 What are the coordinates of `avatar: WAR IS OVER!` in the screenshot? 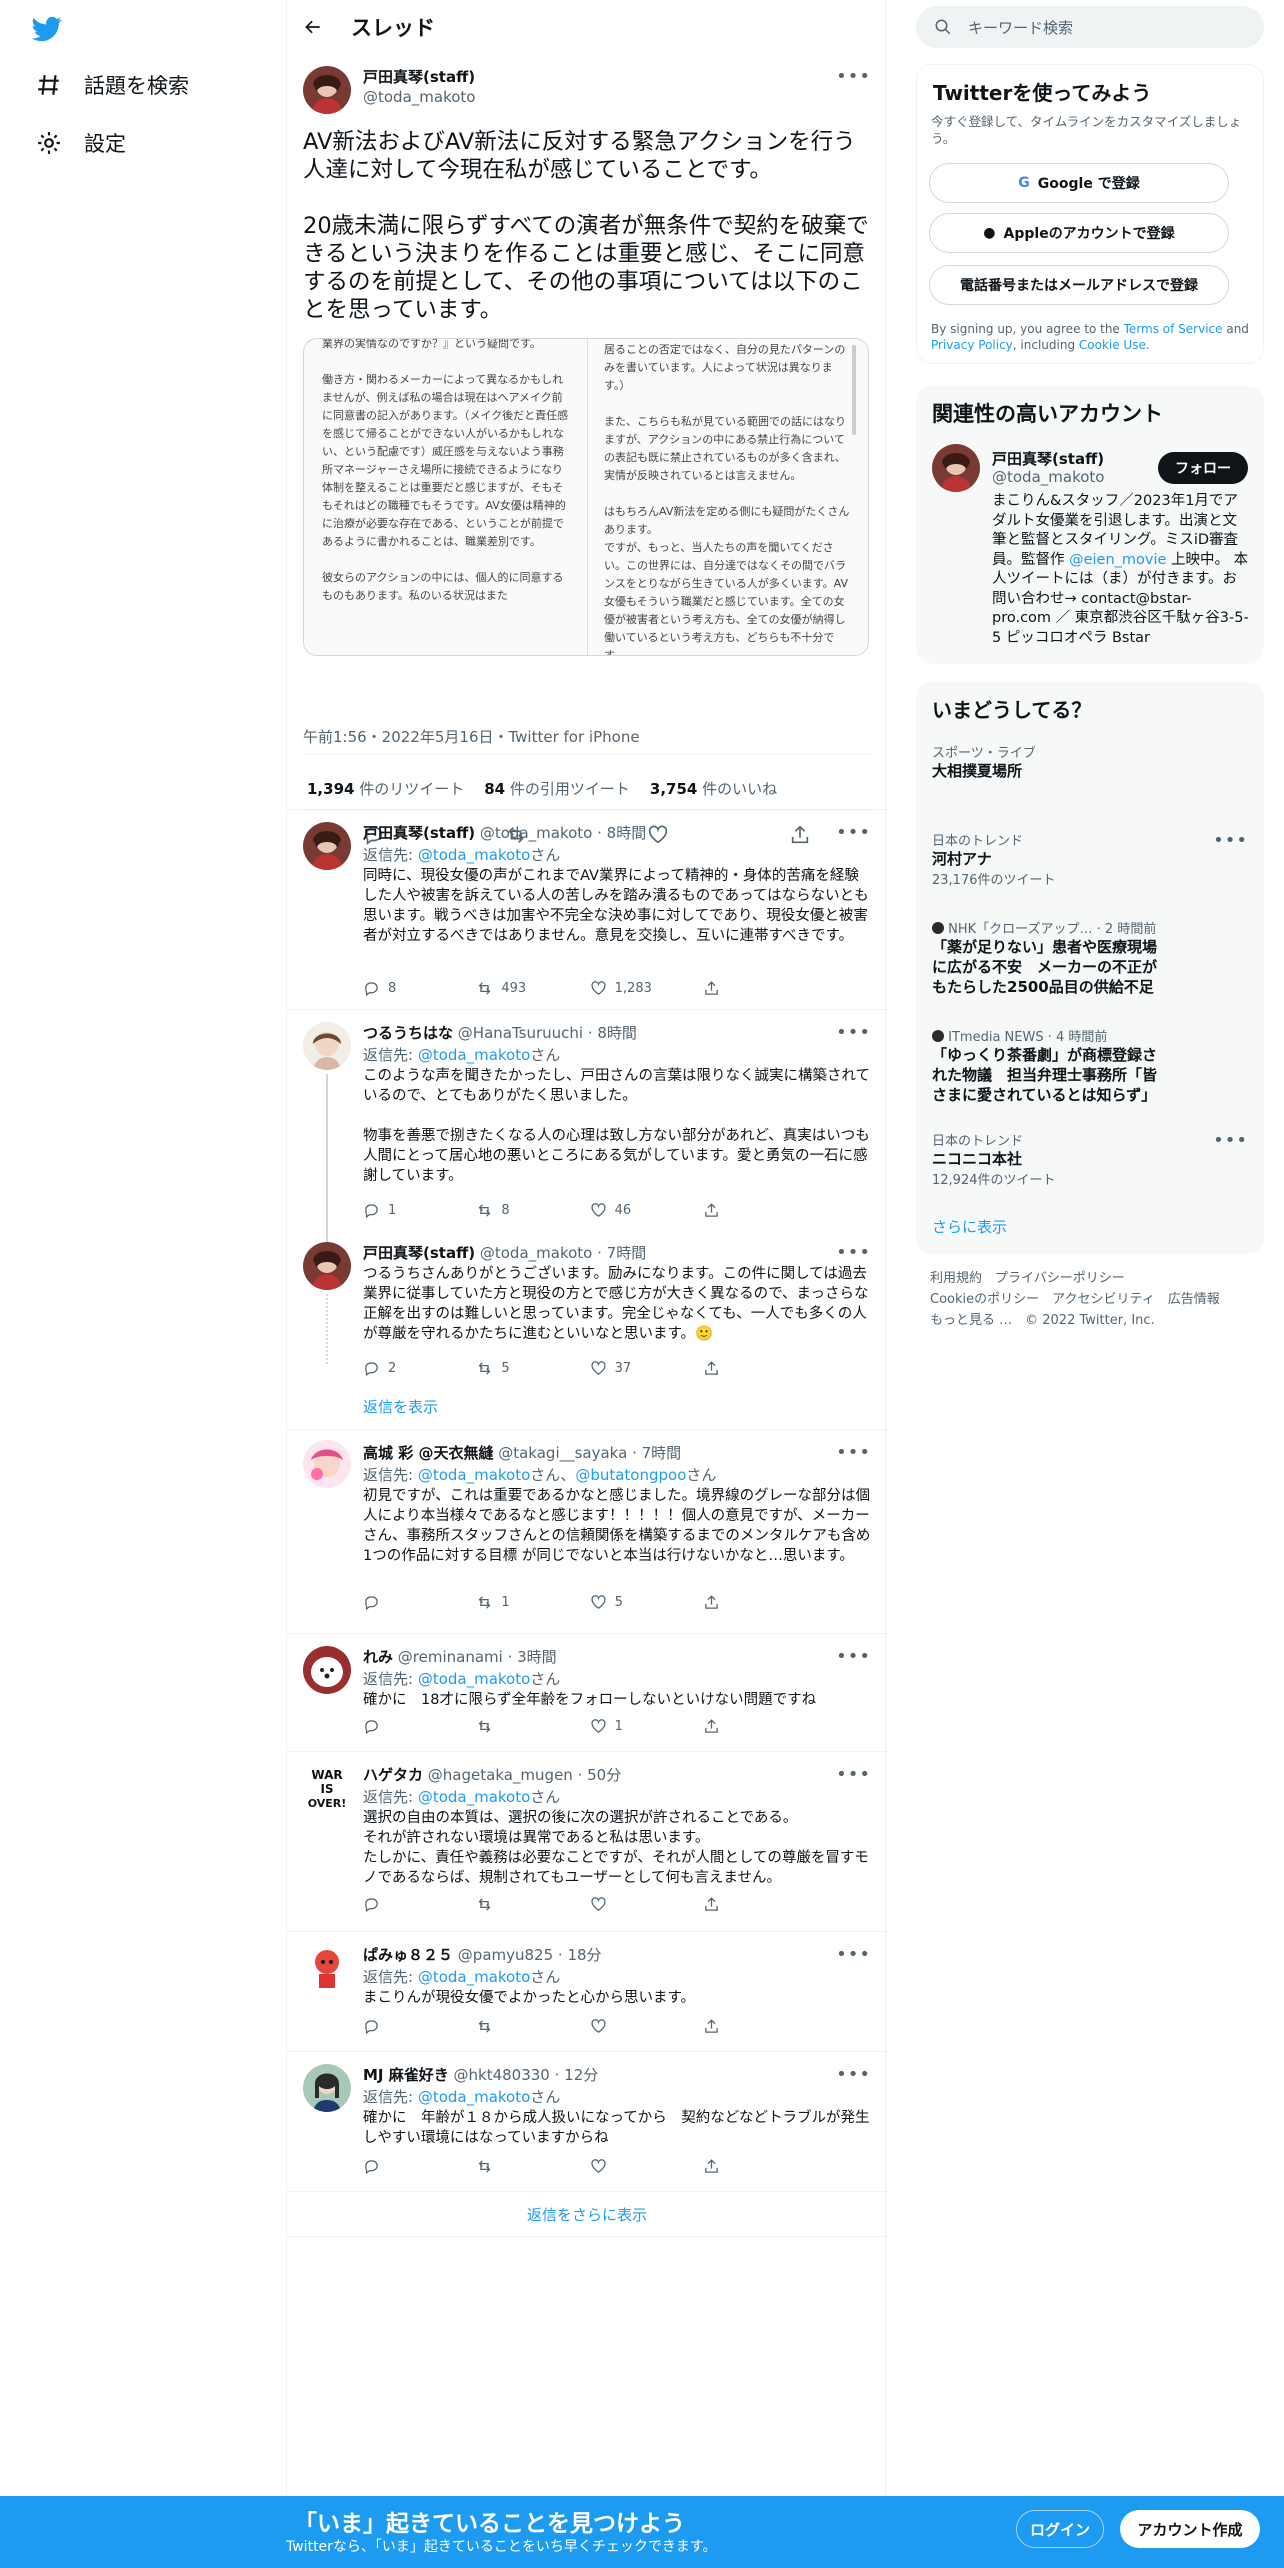 It's located at (327, 1788).